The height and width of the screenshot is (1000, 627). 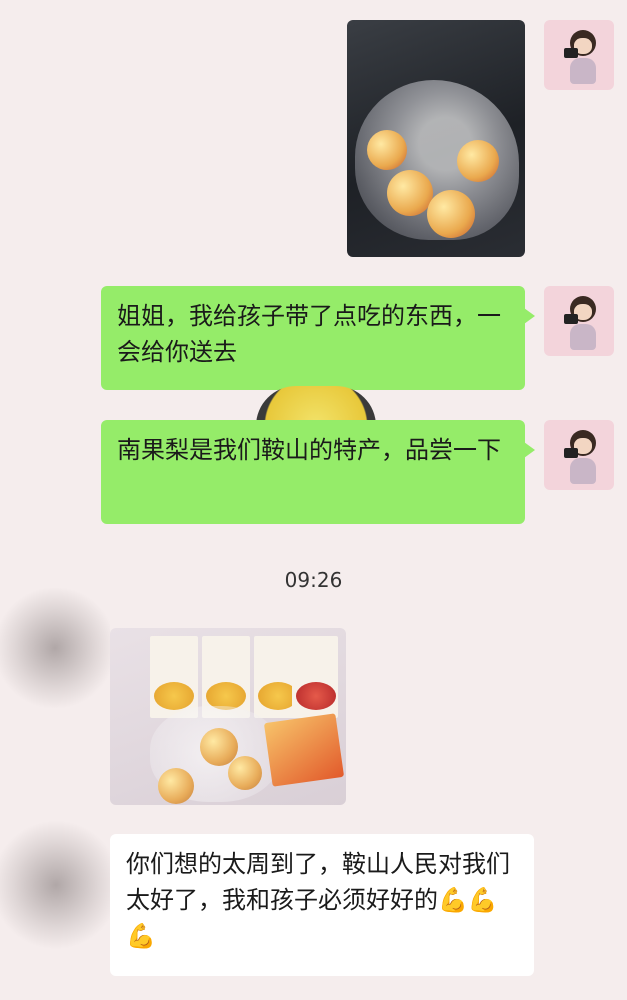 I want to click on sent-message-bubble: 南果梨是我们鞍山的特产，品尝一下, so click(x=318, y=472).